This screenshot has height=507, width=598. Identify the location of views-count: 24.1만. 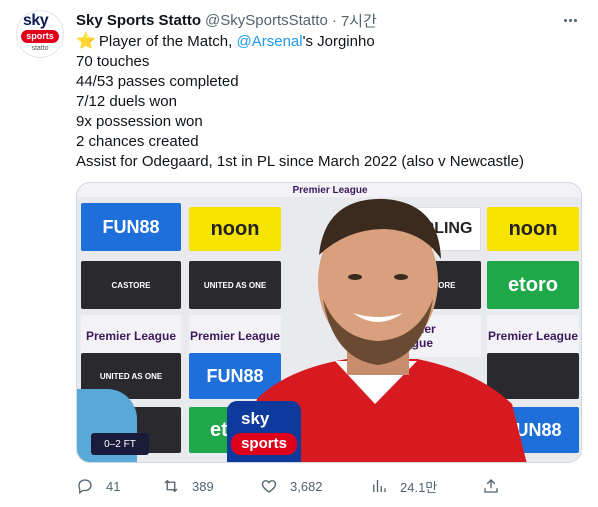
(419, 487).